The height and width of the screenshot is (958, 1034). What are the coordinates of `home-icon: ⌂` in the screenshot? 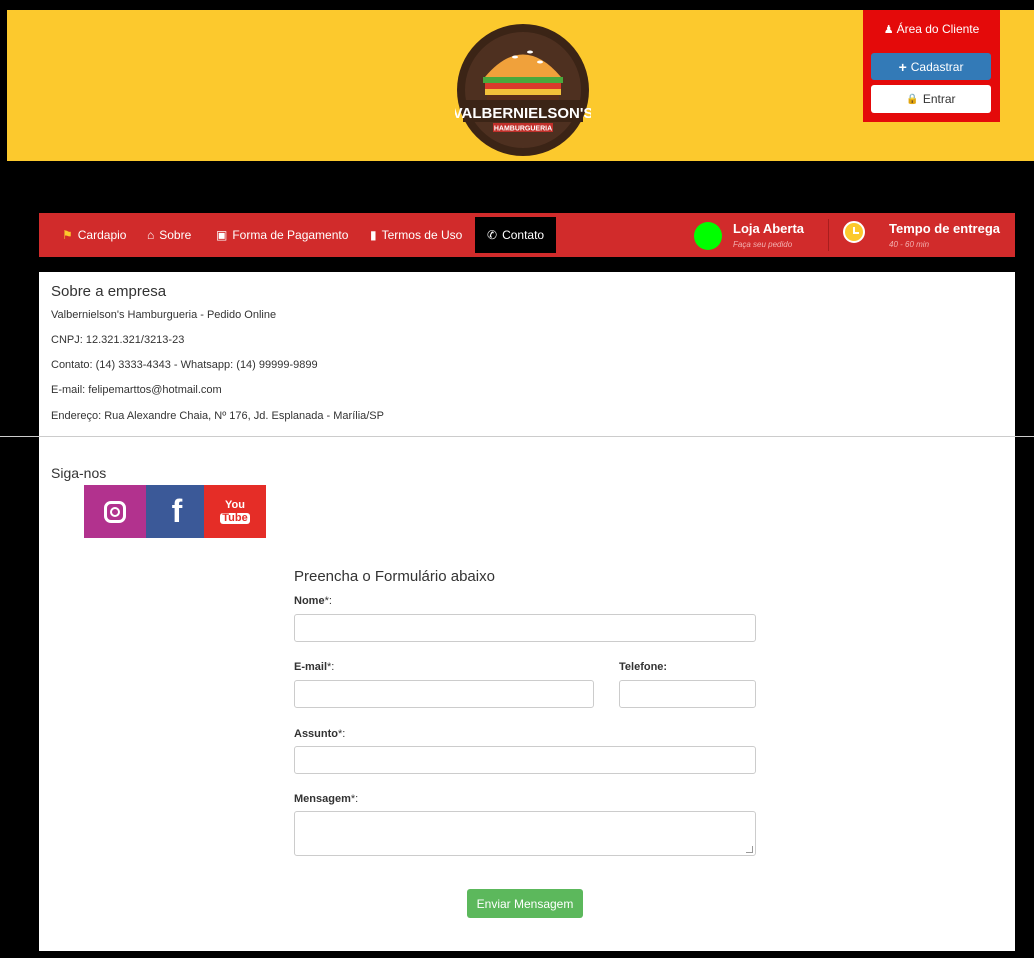 It's located at (151, 235).